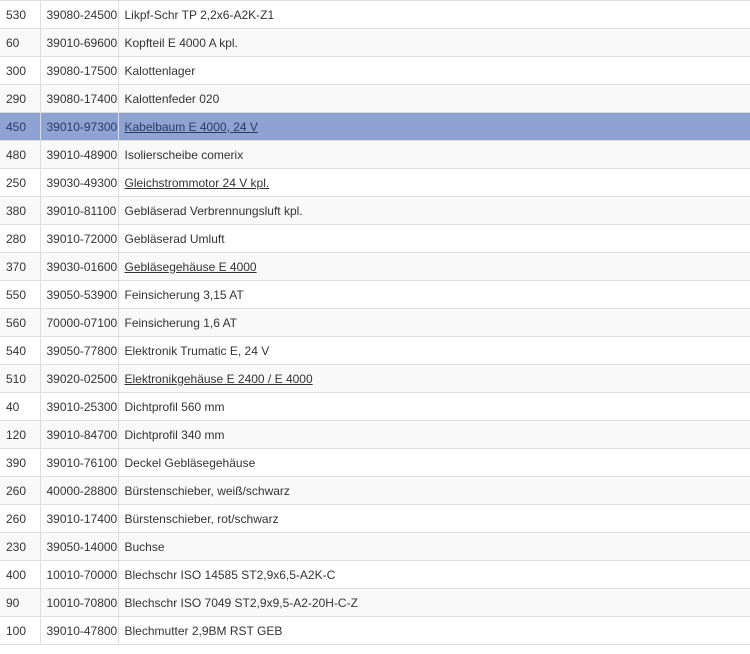 The height and width of the screenshot is (654, 750). What do you see at coordinates (191, 267) in the screenshot?
I see `description-link: Gebläsegehäuse E 4000` at bounding box center [191, 267].